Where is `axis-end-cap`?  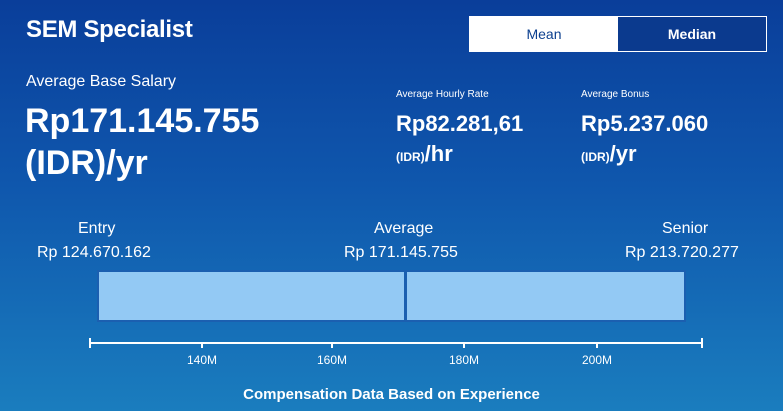 axis-end-cap is located at coordinates (702, 343).